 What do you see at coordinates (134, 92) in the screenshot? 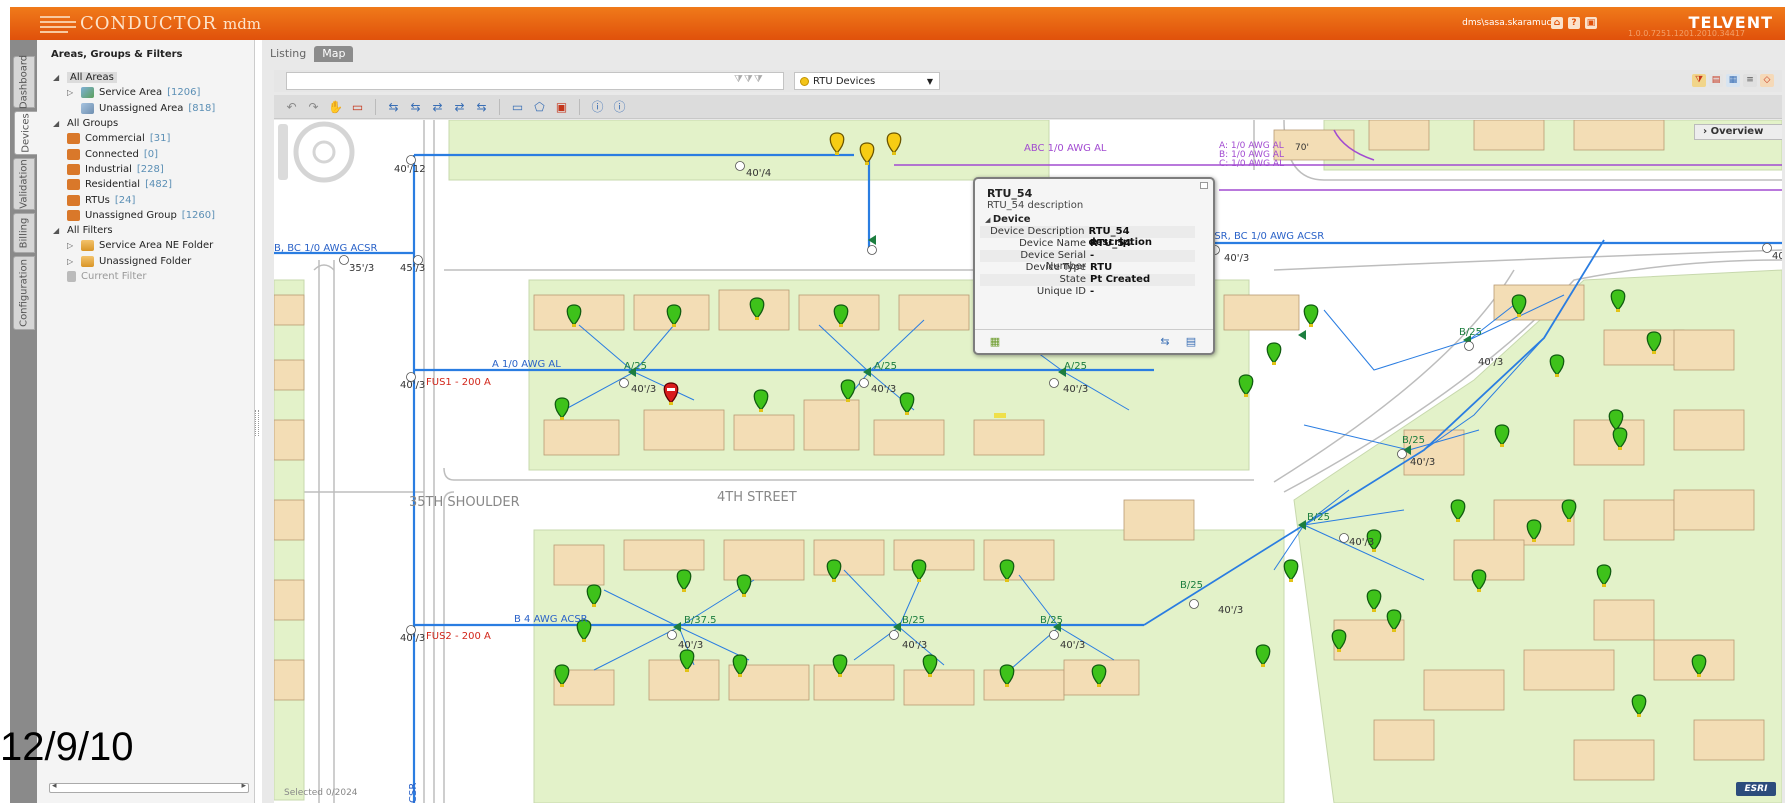
I see `tree-service-area: ▷ Service Area [1206]` at bounding box center [134, 92].